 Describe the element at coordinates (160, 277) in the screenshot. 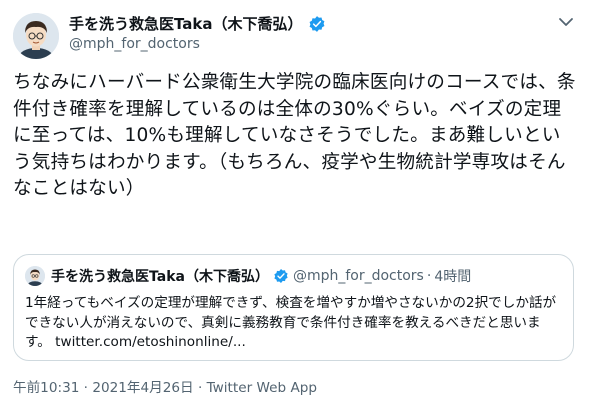

I see `quoted-author-display-name: 手を洗う救急医Taka（木下喬弘）` at that location.